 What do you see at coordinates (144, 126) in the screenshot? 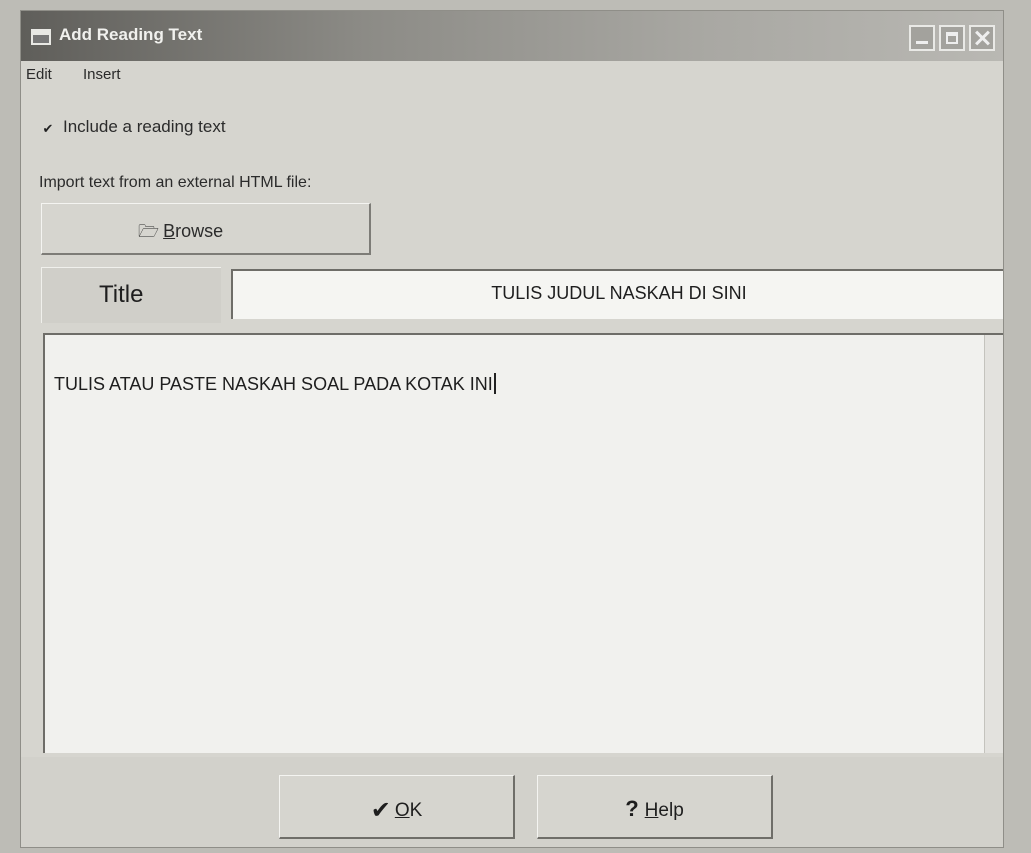
I see `include-reading-text-label: Include a reading text` at bounding box center [144, 126].